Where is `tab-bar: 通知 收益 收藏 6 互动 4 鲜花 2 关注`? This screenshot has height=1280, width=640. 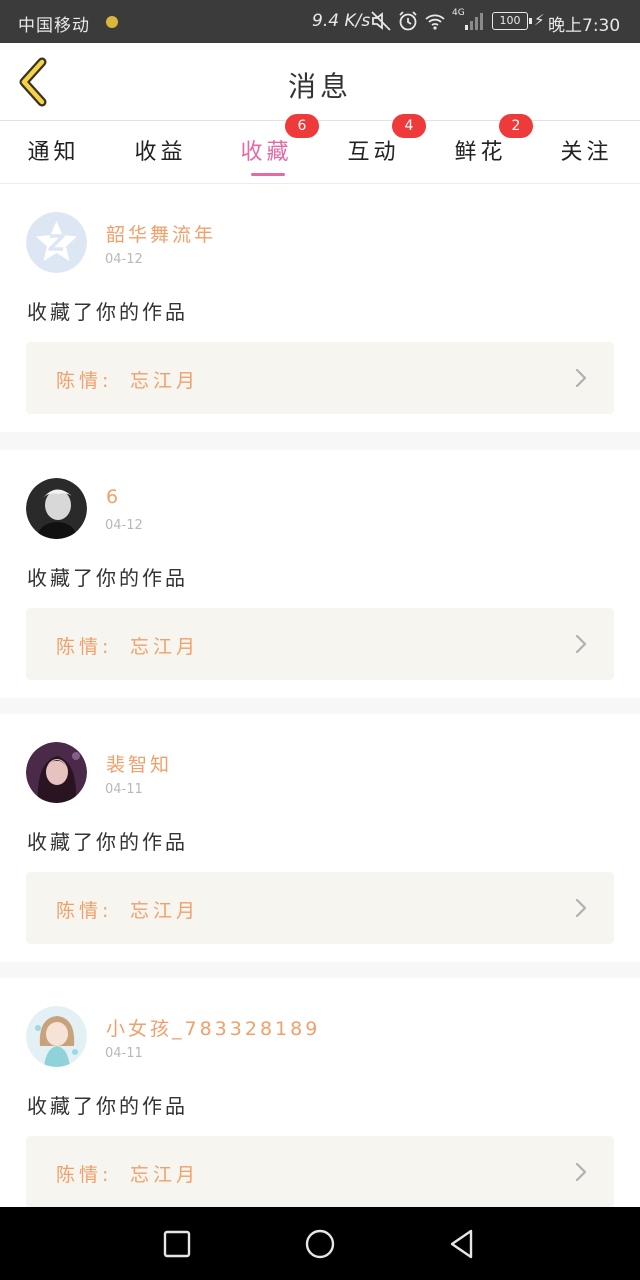
tab-bar: 通知 收益 收藏 6 互动 4 鲜花 2 关注 is located at coordinates (320, 149).